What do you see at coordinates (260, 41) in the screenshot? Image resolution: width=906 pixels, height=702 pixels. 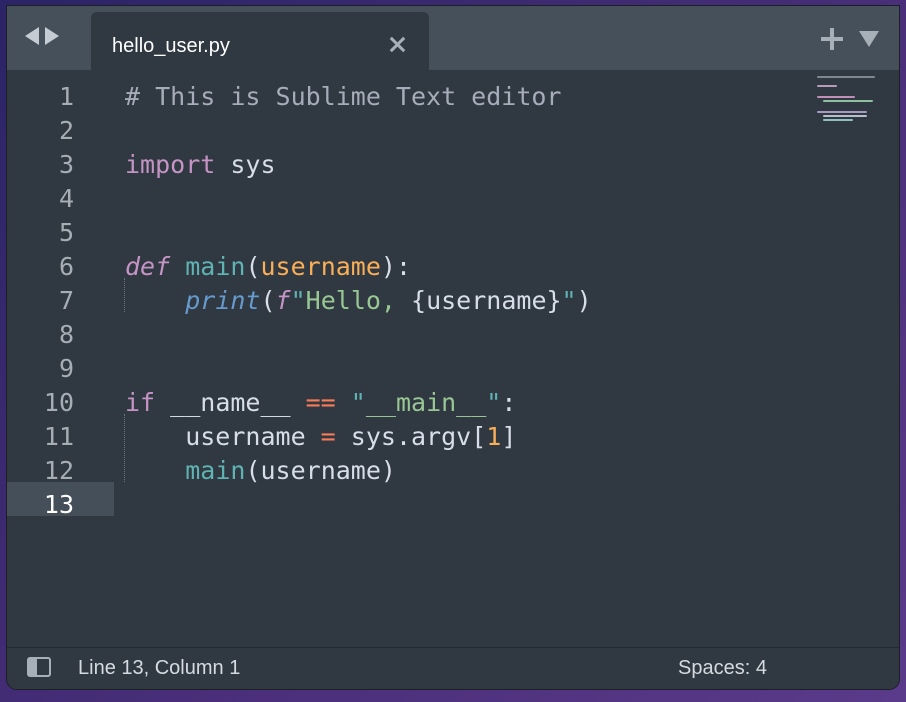 I see `tab-hello-user: hello_user.py` at bounding box center [260, 41].